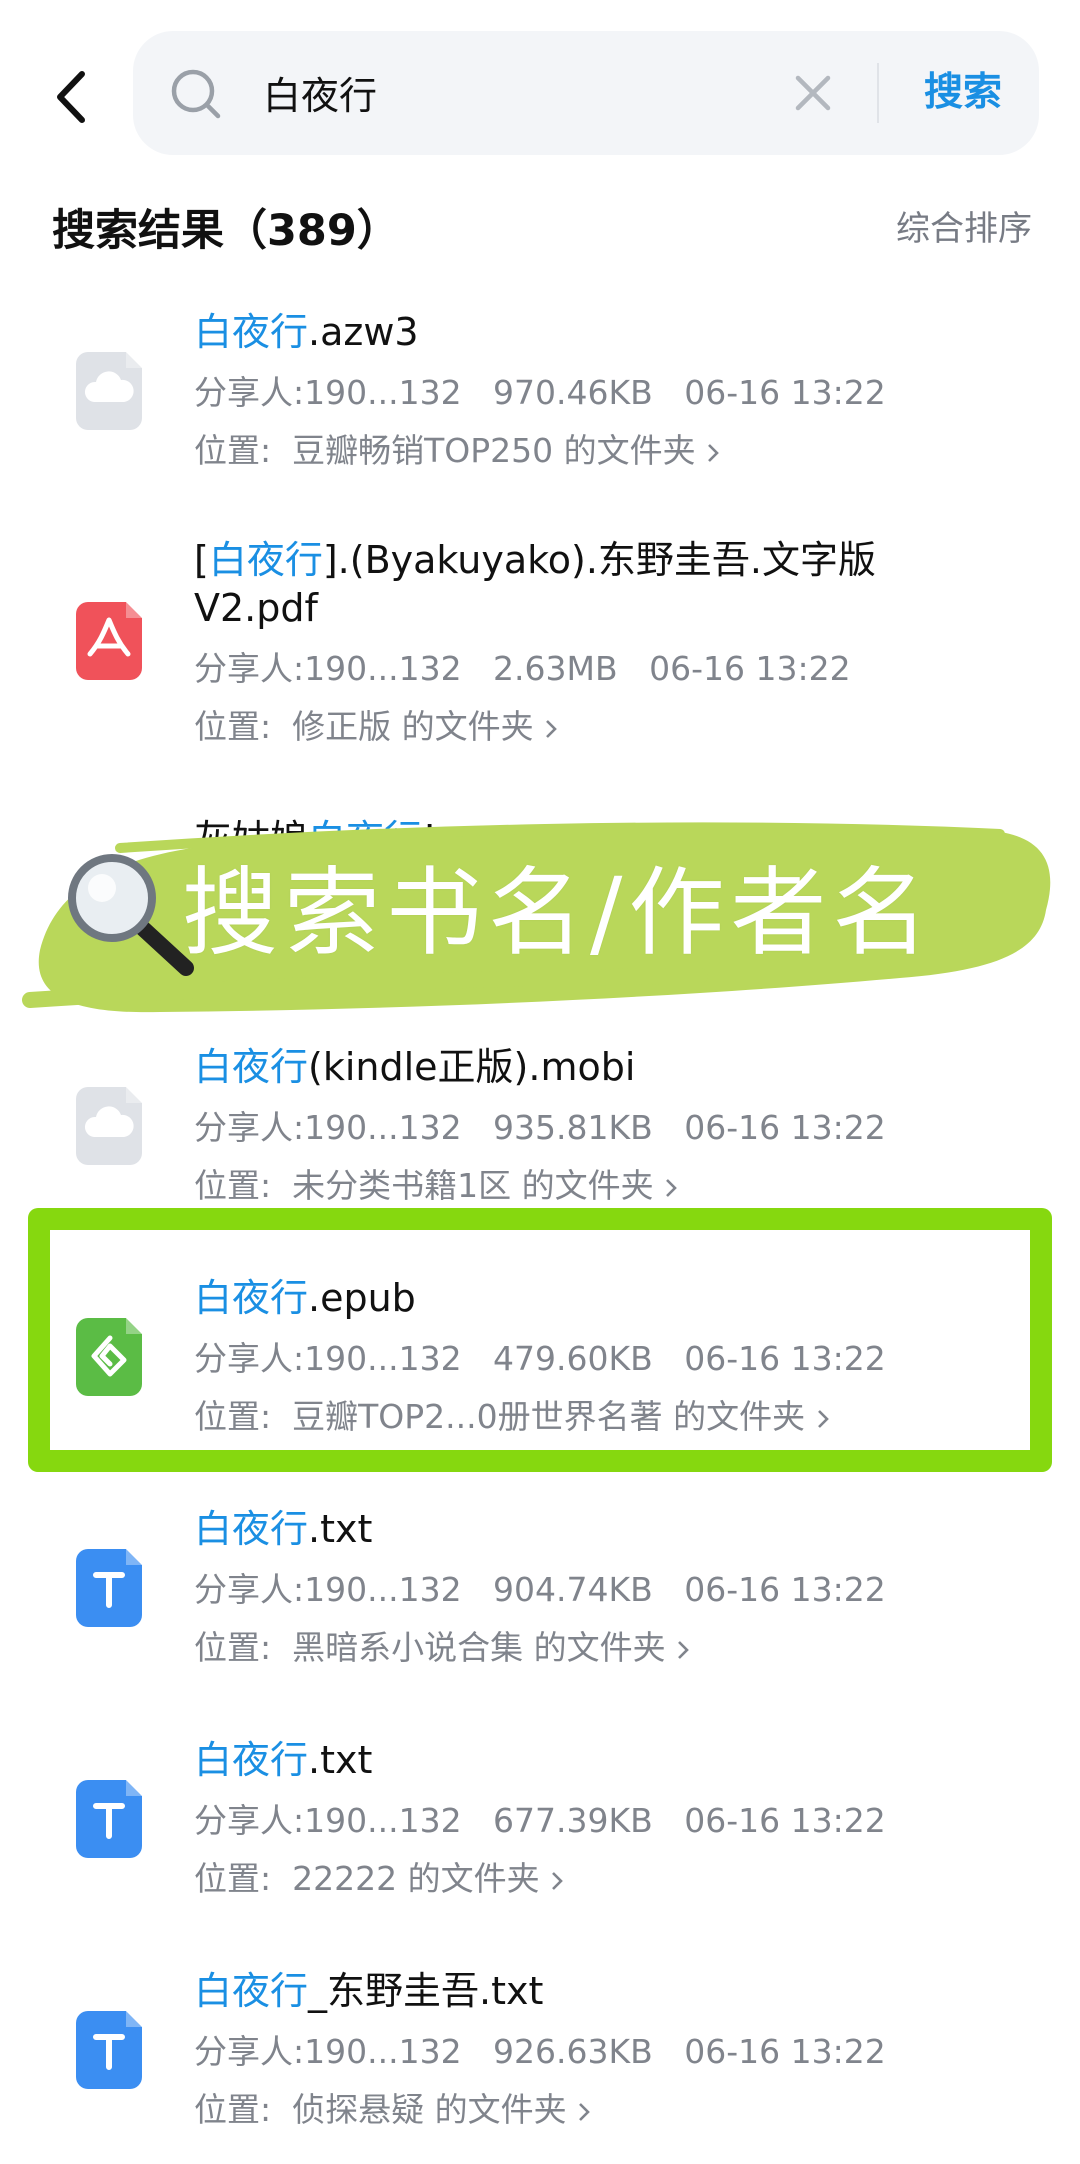 The image size is (1080, 2164). I want to click on file-name: [白夜行].(Byakuyako).东野圭吾.文字版V2.pdf, so click(535, 584).